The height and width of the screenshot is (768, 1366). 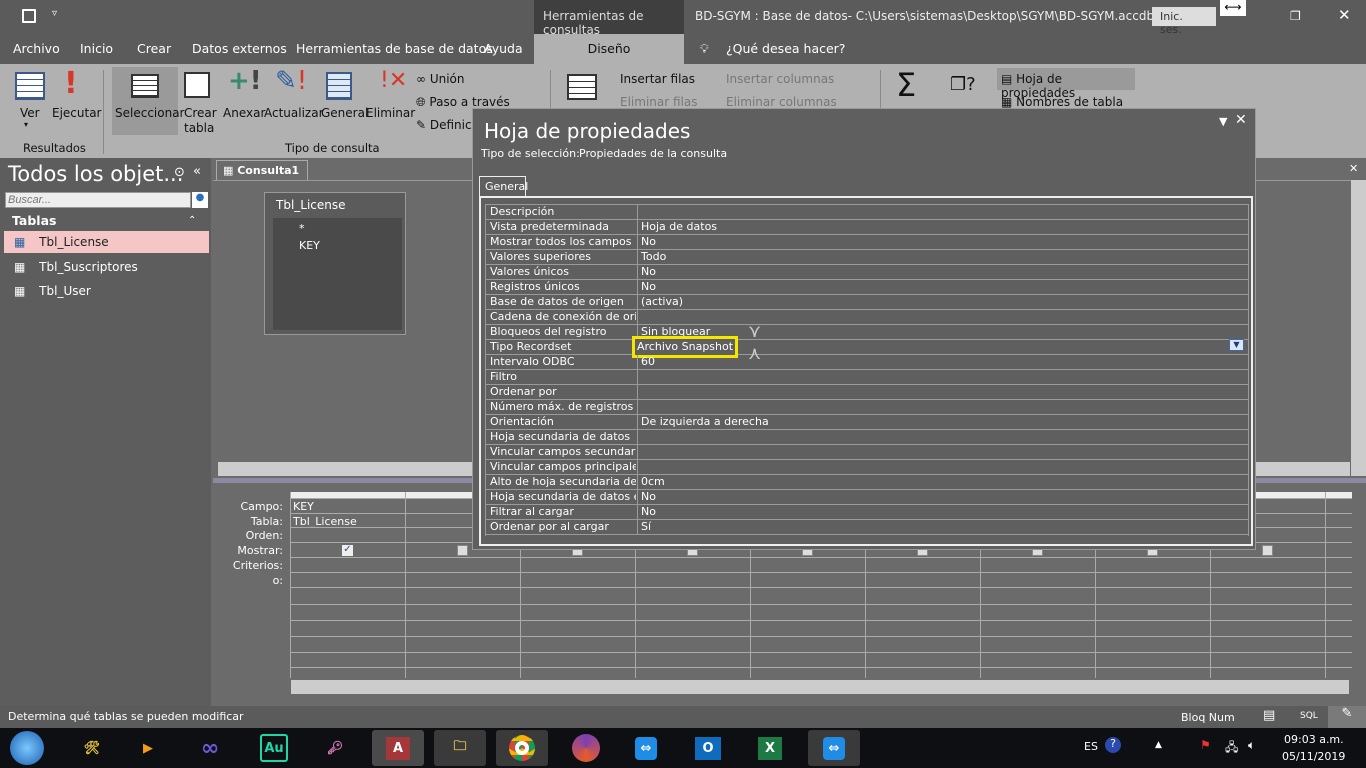 What do you see at coordinates (662, 302) in the screenshot?
I see `property-value: (activa)` at bounding box center [662, 302].